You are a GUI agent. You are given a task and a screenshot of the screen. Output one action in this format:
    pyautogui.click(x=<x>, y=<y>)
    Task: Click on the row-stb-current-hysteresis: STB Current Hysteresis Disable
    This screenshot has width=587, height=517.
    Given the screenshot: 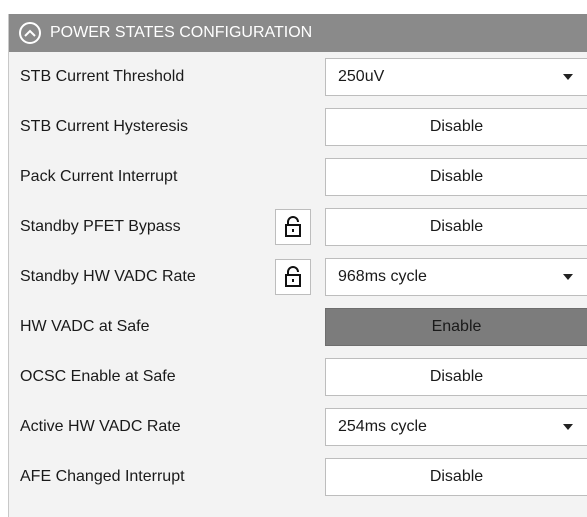 What is the action you would take?
    pyautogui.click(x=298, y=127)
    